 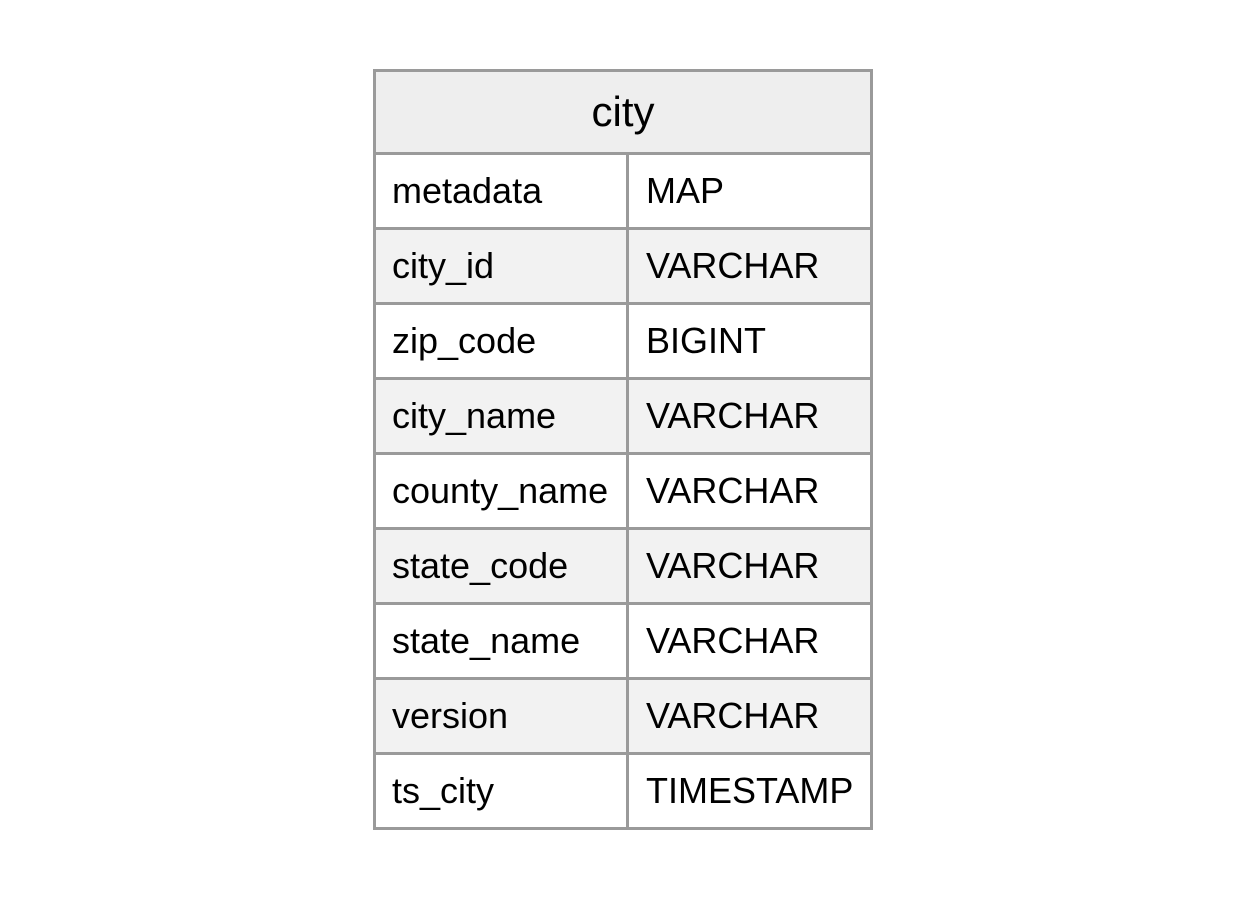 I want to click on column-name: state_name, so click(x=502, y=641).